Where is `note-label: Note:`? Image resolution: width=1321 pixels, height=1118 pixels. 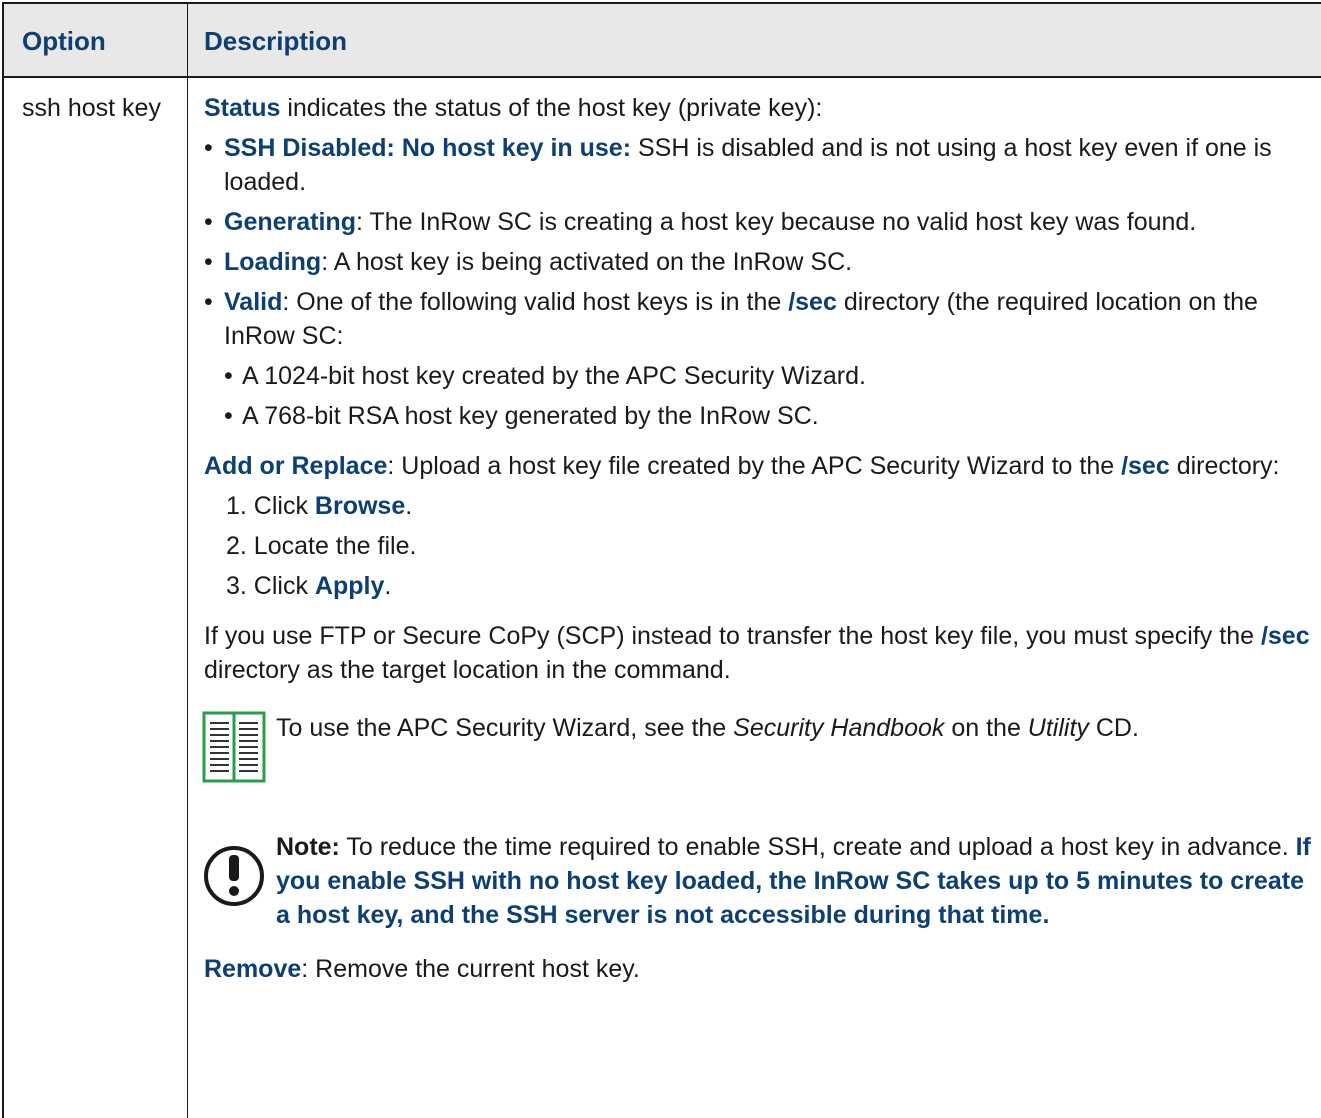
note-label: Note: is located at coordinates (308, 847).